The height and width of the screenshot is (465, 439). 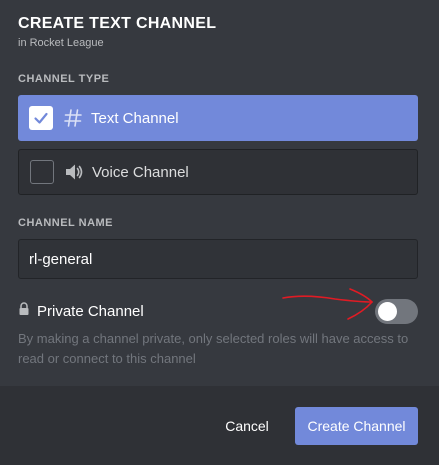 What do you see at coordinates (74, 172) in the screenshot?
I see `speaker-icon` at bounding box center [74, 172].